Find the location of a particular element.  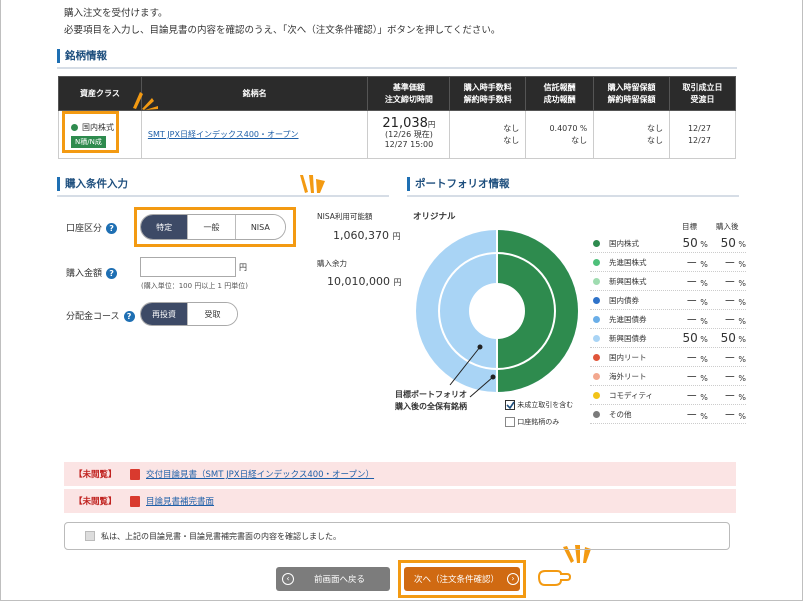

base-price-value: 21,038 is located at coordinates (405, 123).